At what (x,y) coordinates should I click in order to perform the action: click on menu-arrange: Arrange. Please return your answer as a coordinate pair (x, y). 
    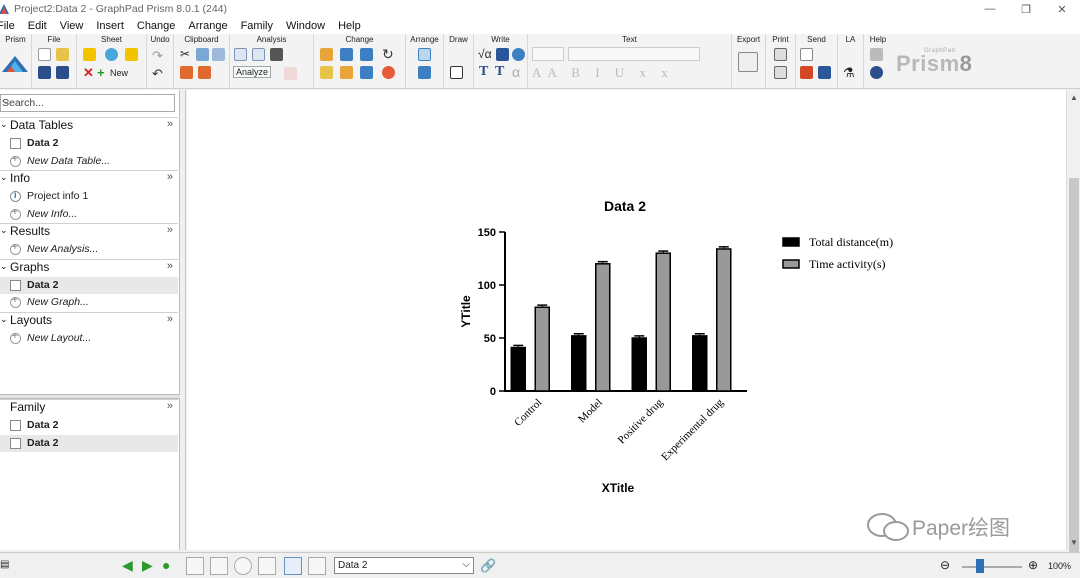
    Looking at the image, I should click on (207, 26).